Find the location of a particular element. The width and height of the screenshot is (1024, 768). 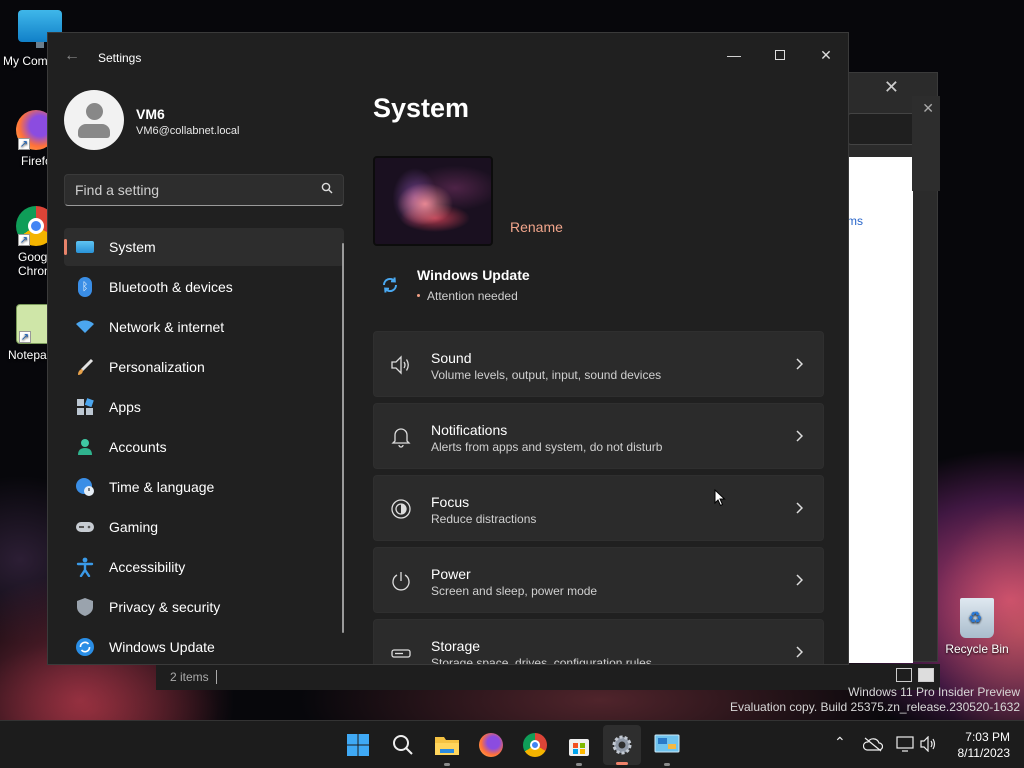

firefox-icon is located at coordinates (491, 745).